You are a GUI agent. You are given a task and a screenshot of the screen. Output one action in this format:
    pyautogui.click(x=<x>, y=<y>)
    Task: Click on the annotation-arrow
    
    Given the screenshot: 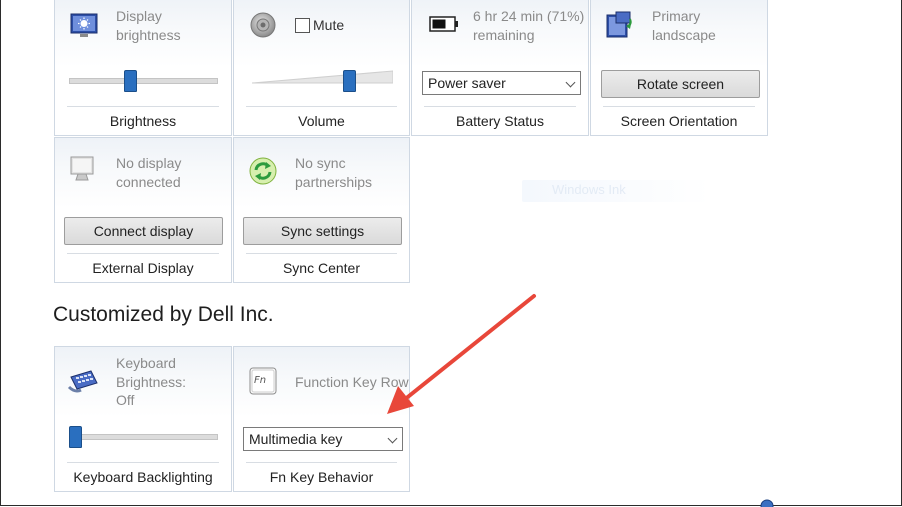 What is the action you would take?
    pyautogui.click(x=461, y=354)
    